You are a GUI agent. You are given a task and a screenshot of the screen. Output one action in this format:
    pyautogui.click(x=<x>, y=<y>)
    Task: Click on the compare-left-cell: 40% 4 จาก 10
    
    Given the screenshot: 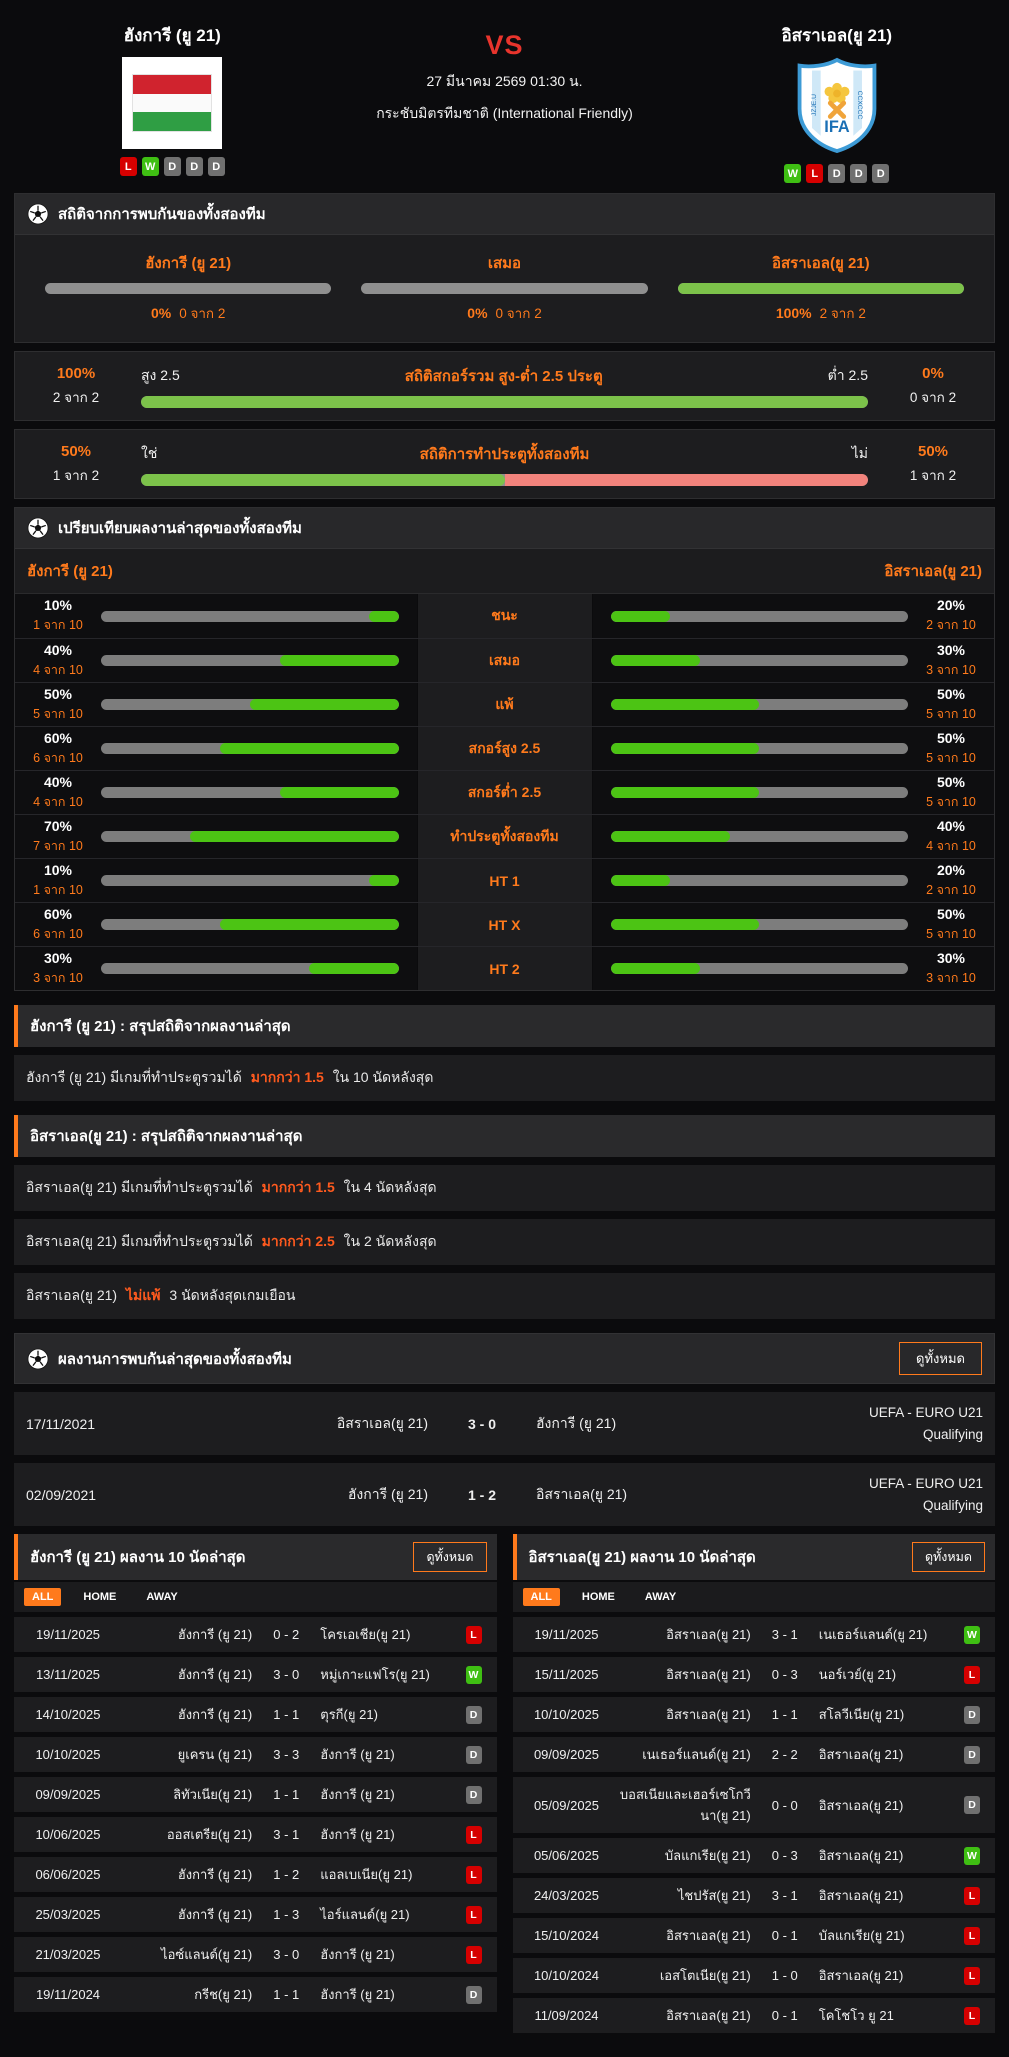 What is the action you would take?
    pyautogui.click(x=216, y=660)
    